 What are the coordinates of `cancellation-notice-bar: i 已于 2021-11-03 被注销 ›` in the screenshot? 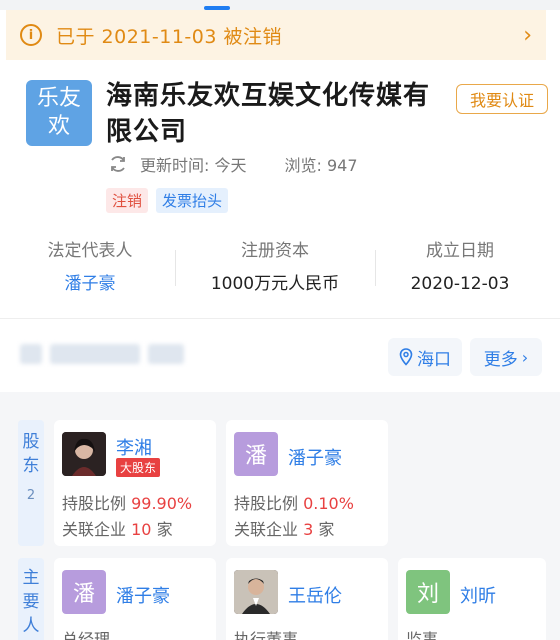 It's located at (276, 35).